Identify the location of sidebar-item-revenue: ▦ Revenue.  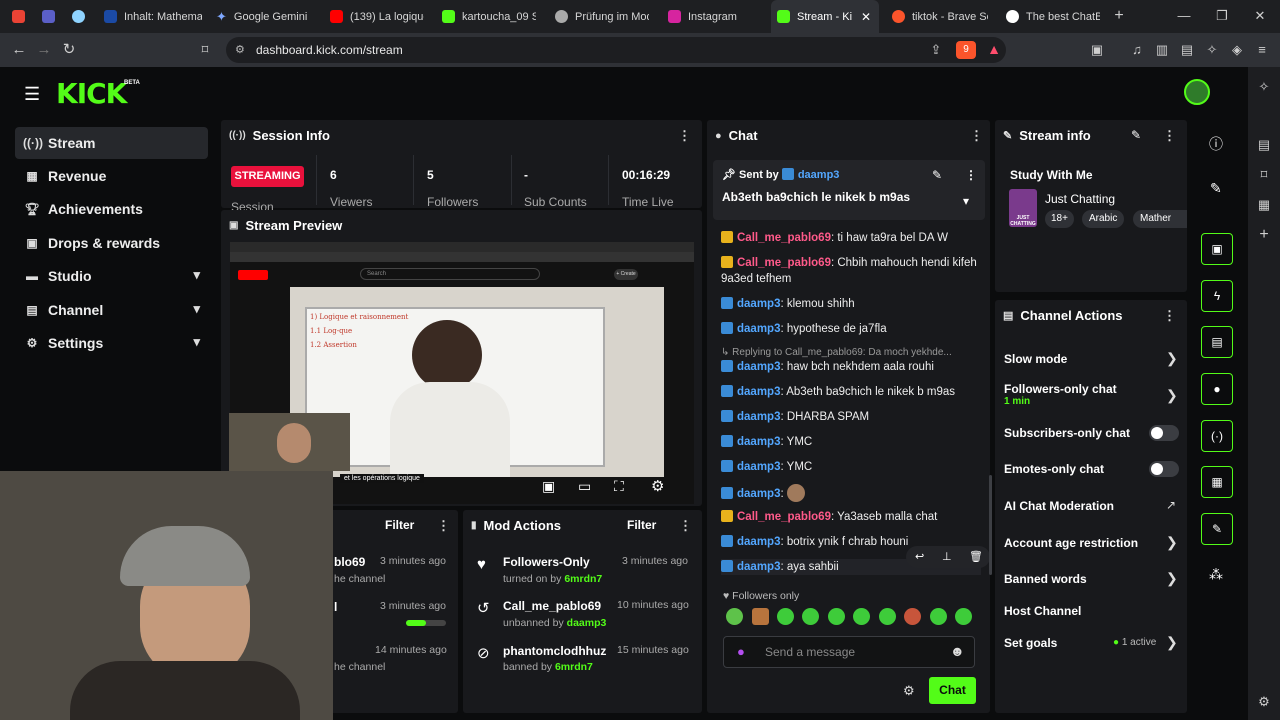
(111, 176).